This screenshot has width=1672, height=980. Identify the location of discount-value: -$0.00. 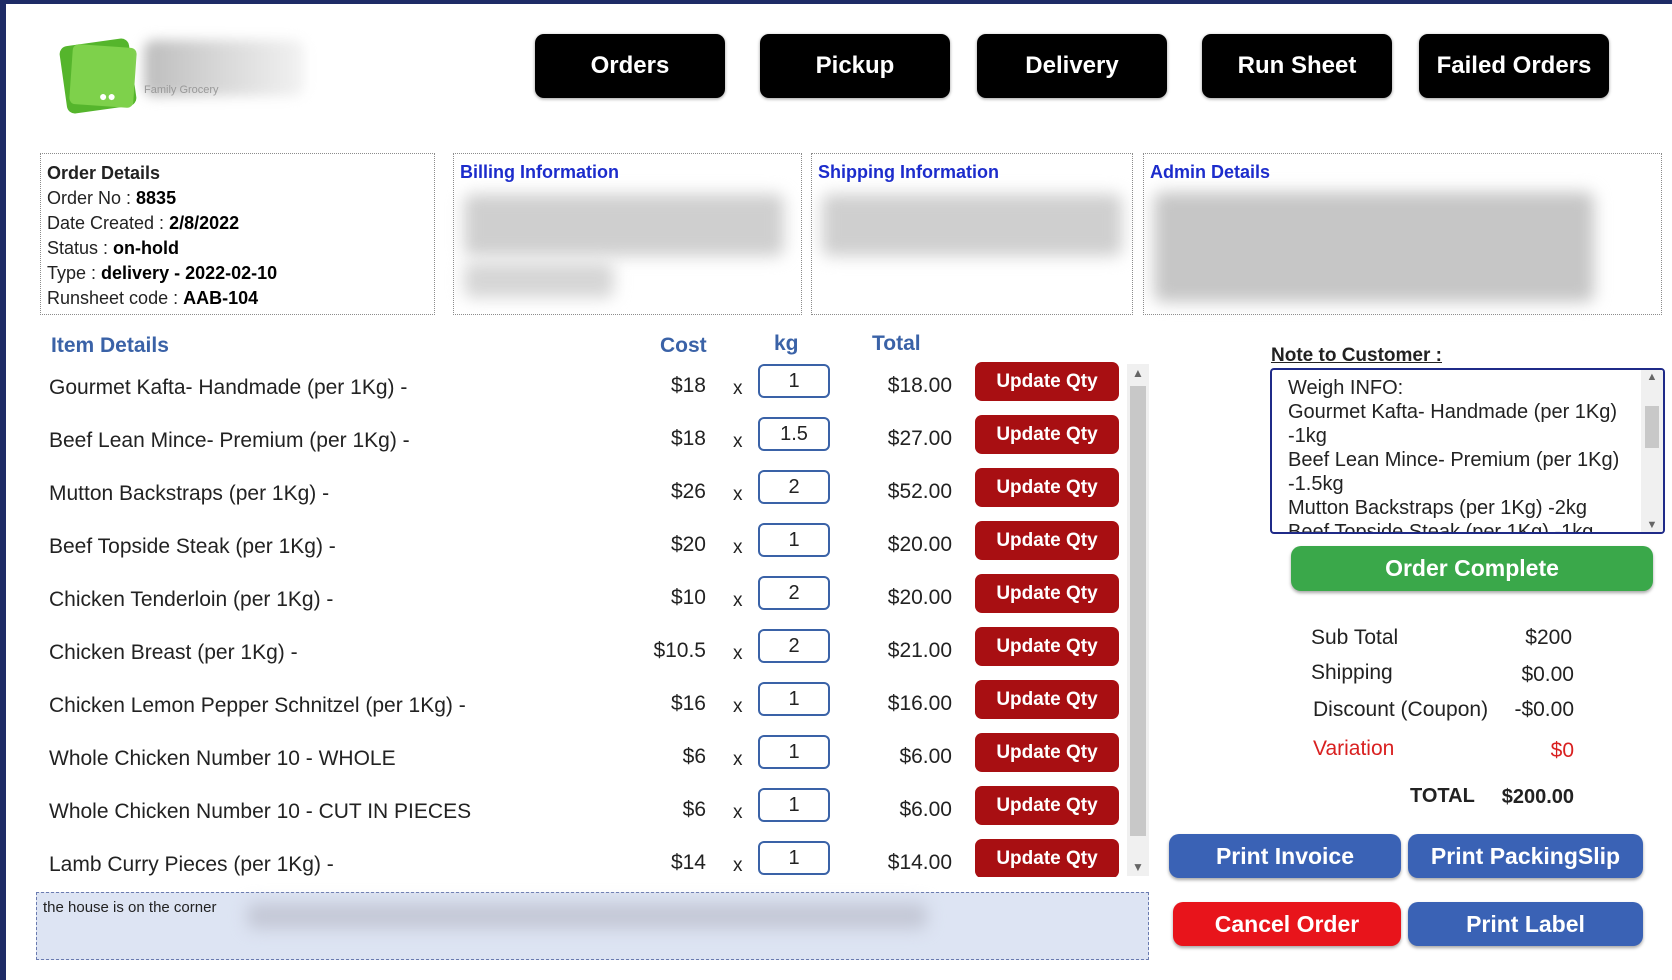
(1544, 709).